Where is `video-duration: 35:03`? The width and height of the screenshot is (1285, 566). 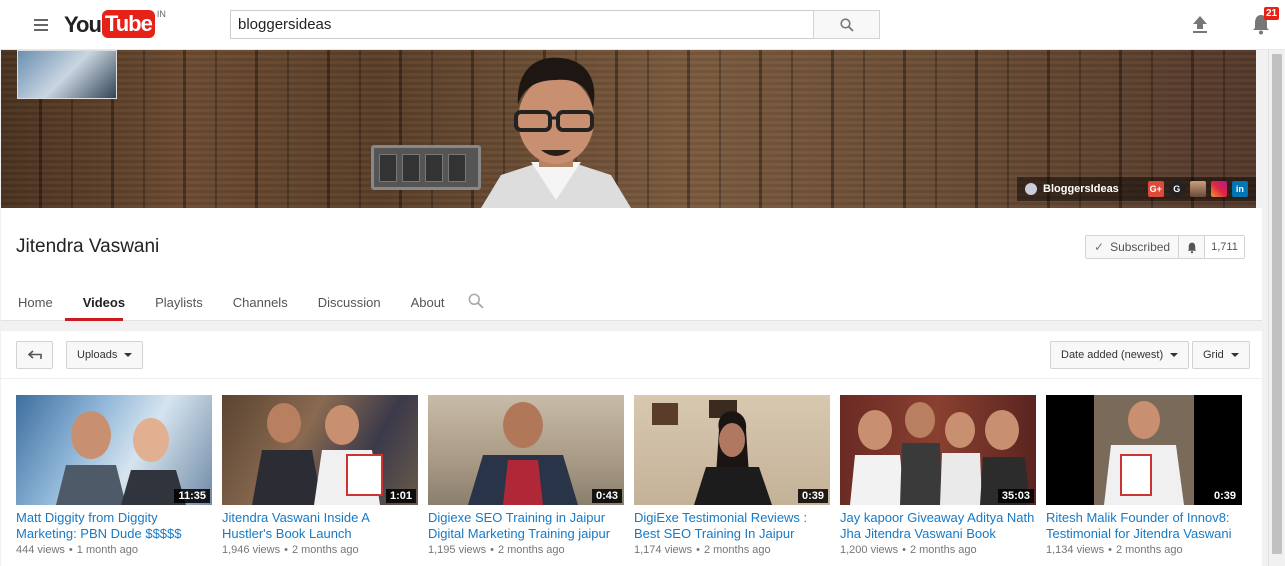
video-duration: 35:03 is located at coordinates (1015, 496).